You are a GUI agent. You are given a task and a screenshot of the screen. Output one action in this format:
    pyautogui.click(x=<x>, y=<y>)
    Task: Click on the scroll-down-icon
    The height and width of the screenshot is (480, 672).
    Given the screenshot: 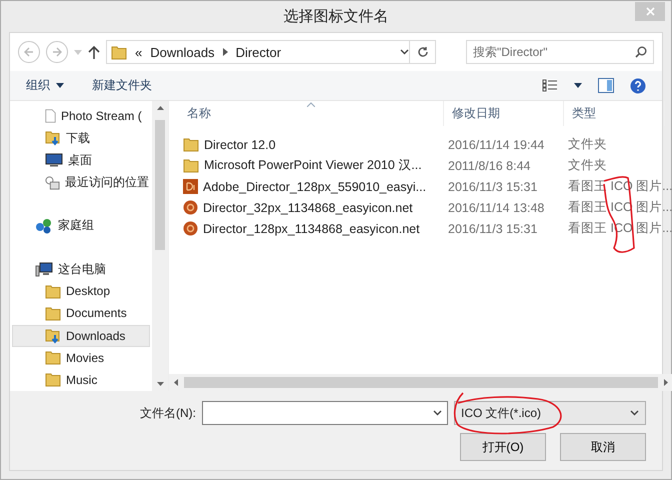 What is the action you would take?
    pyautogui.click(x=160, y=384)
    